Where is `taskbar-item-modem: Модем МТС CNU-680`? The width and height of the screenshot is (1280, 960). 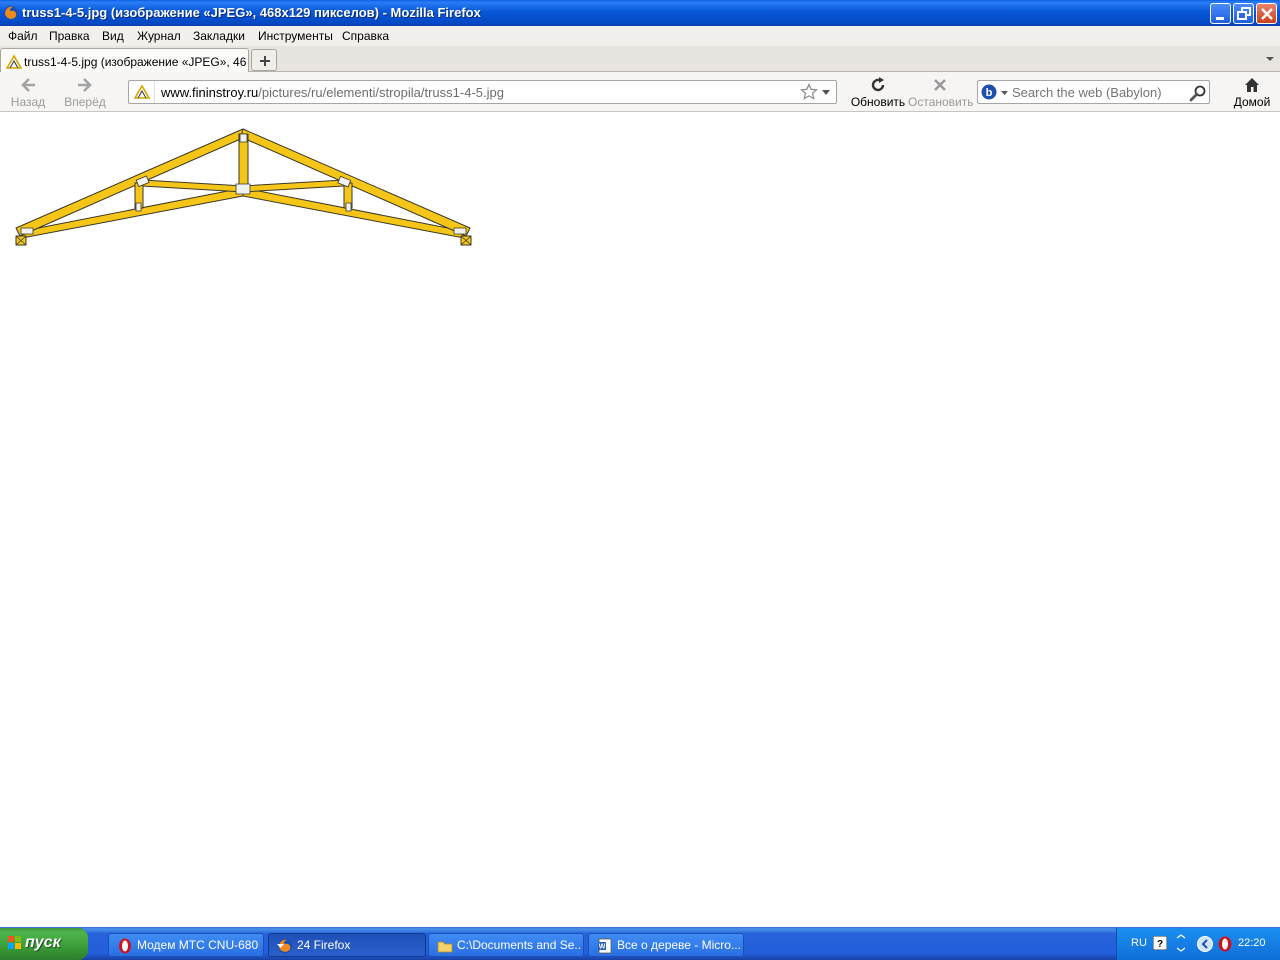
taskbar-item-modem: Модем МТС CNU-680 is located at coordinates (186, 945).